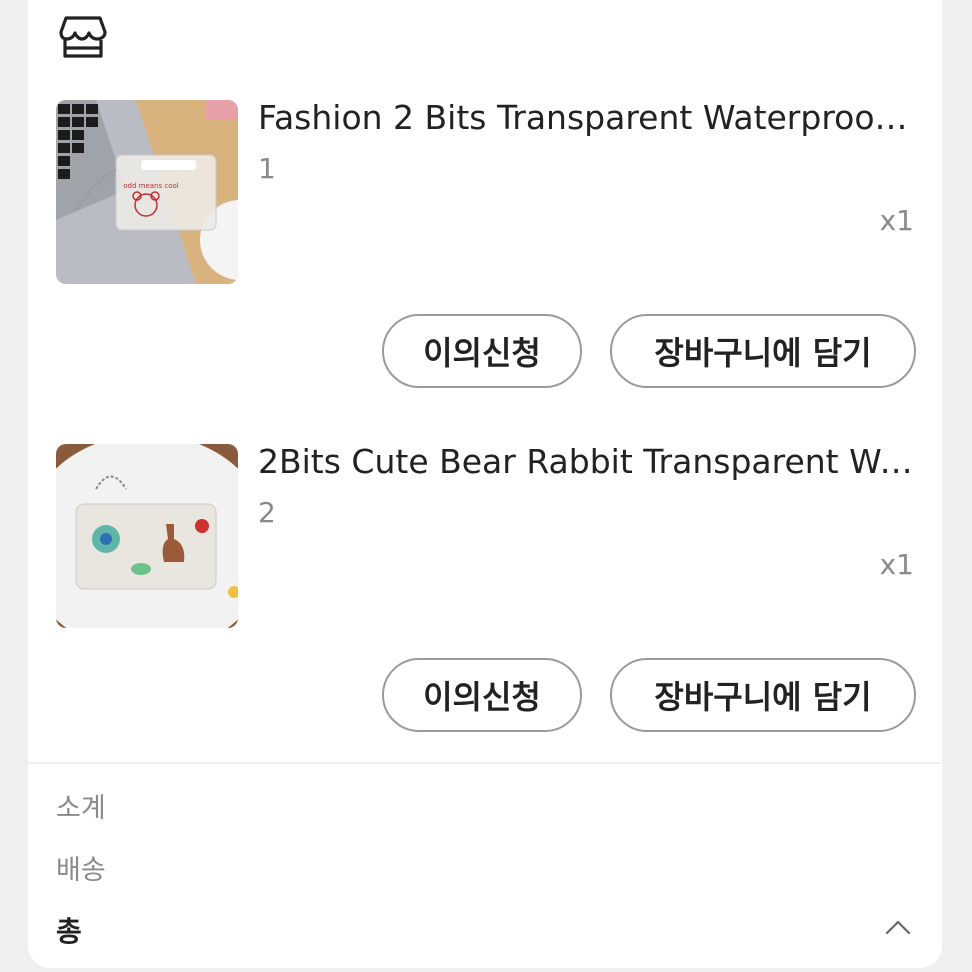  I want to click on subtotal-label: 소계, so click(81, 808).